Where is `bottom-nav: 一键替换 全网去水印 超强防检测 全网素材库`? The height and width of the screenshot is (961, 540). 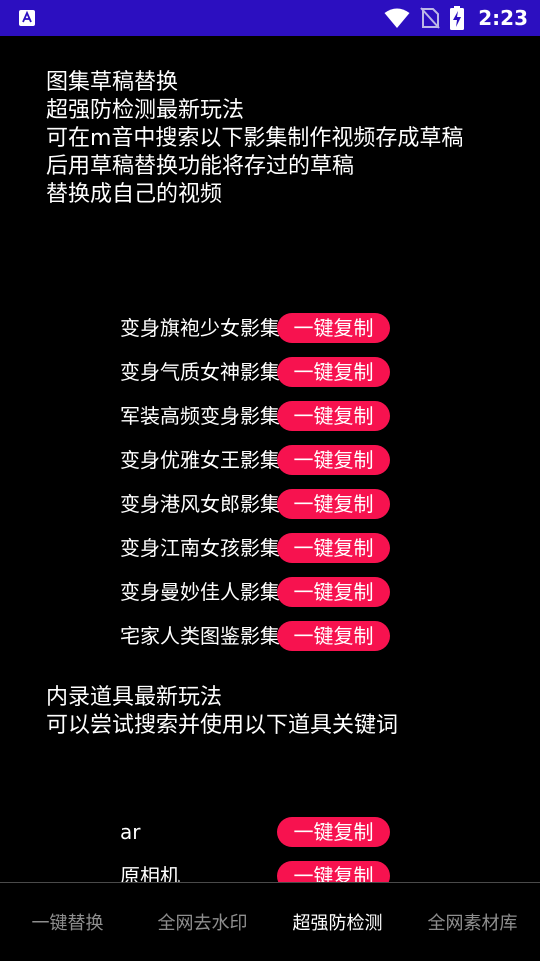 bottom-nav: 一键替换 全网去水印 超强防检测 全网素材库 is located at coordinates (270, 921).